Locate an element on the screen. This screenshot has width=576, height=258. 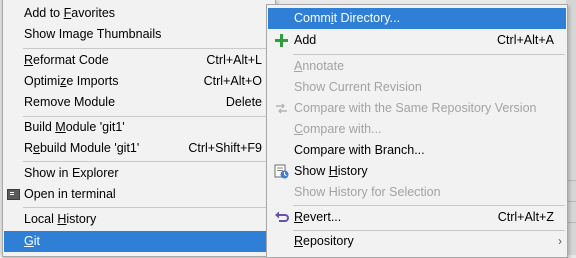
menu-item-local-history: Local History › is located at coordinates (139, 219).